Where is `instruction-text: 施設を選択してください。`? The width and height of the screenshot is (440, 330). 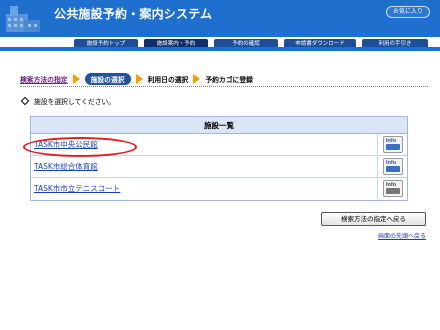
instruction-text: 施設を選択してください。 is located at coordinates (75, 102).